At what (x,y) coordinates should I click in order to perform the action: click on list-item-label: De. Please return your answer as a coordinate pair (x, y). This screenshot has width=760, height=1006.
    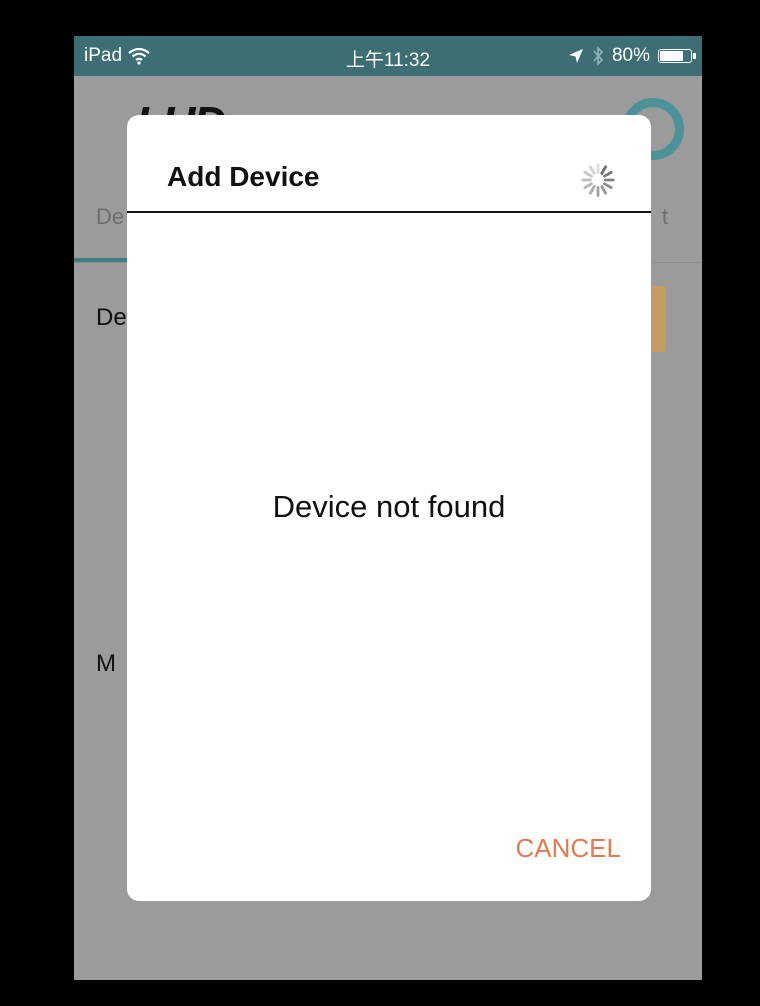
    Looking at the image, I should click on (111, 317).